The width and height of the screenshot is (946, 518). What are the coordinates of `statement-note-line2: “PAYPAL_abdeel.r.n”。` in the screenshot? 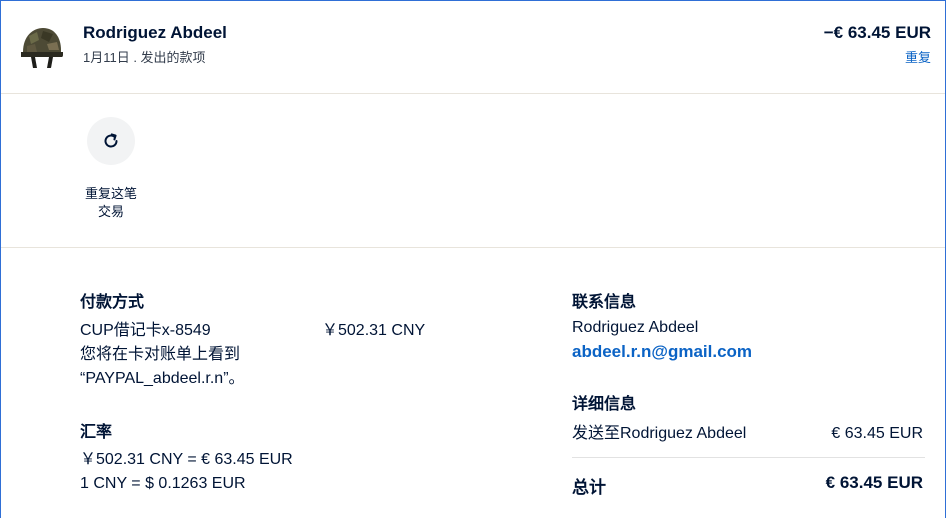 It's located at (162, 378).